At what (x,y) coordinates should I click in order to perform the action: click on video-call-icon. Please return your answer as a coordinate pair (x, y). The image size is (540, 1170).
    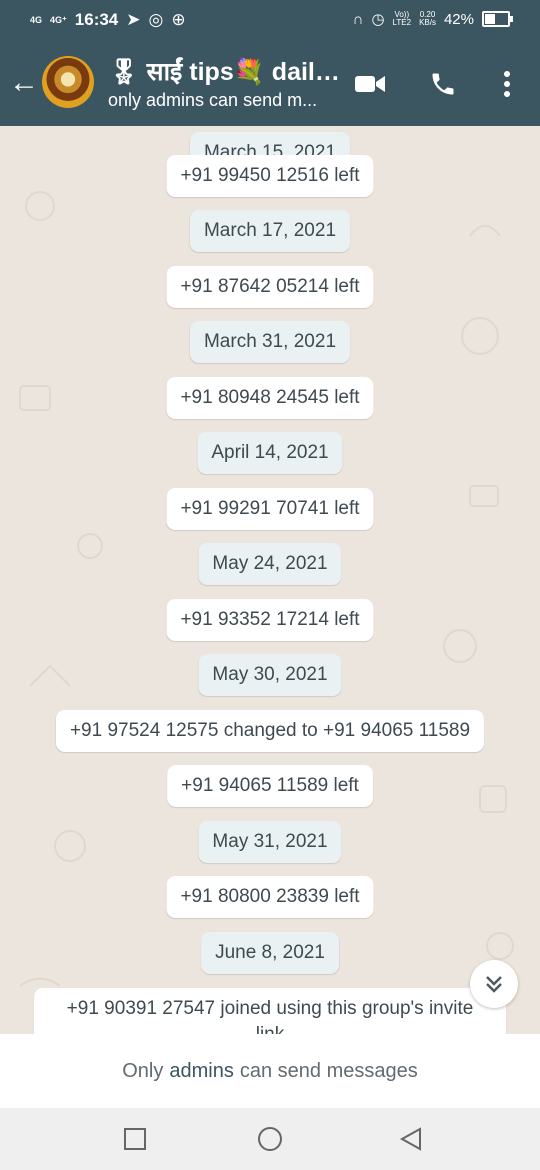
    Looking at the image, I should click on (370, 84).